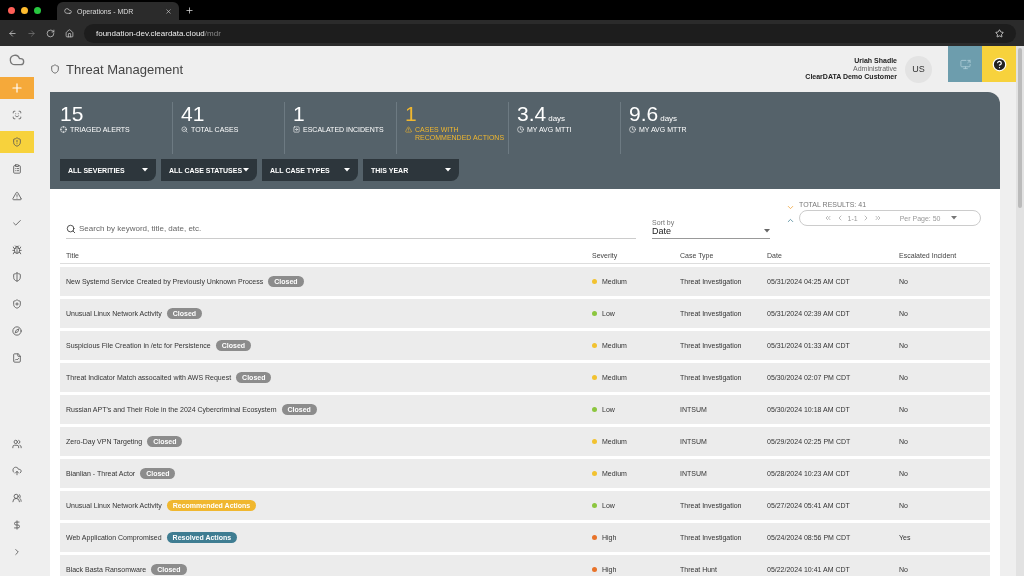 The height and width of the screenshot is (576, 1024). Describe the element at coordinates (827, 218) in the screenshot. I see `first-page-icon` at that location.